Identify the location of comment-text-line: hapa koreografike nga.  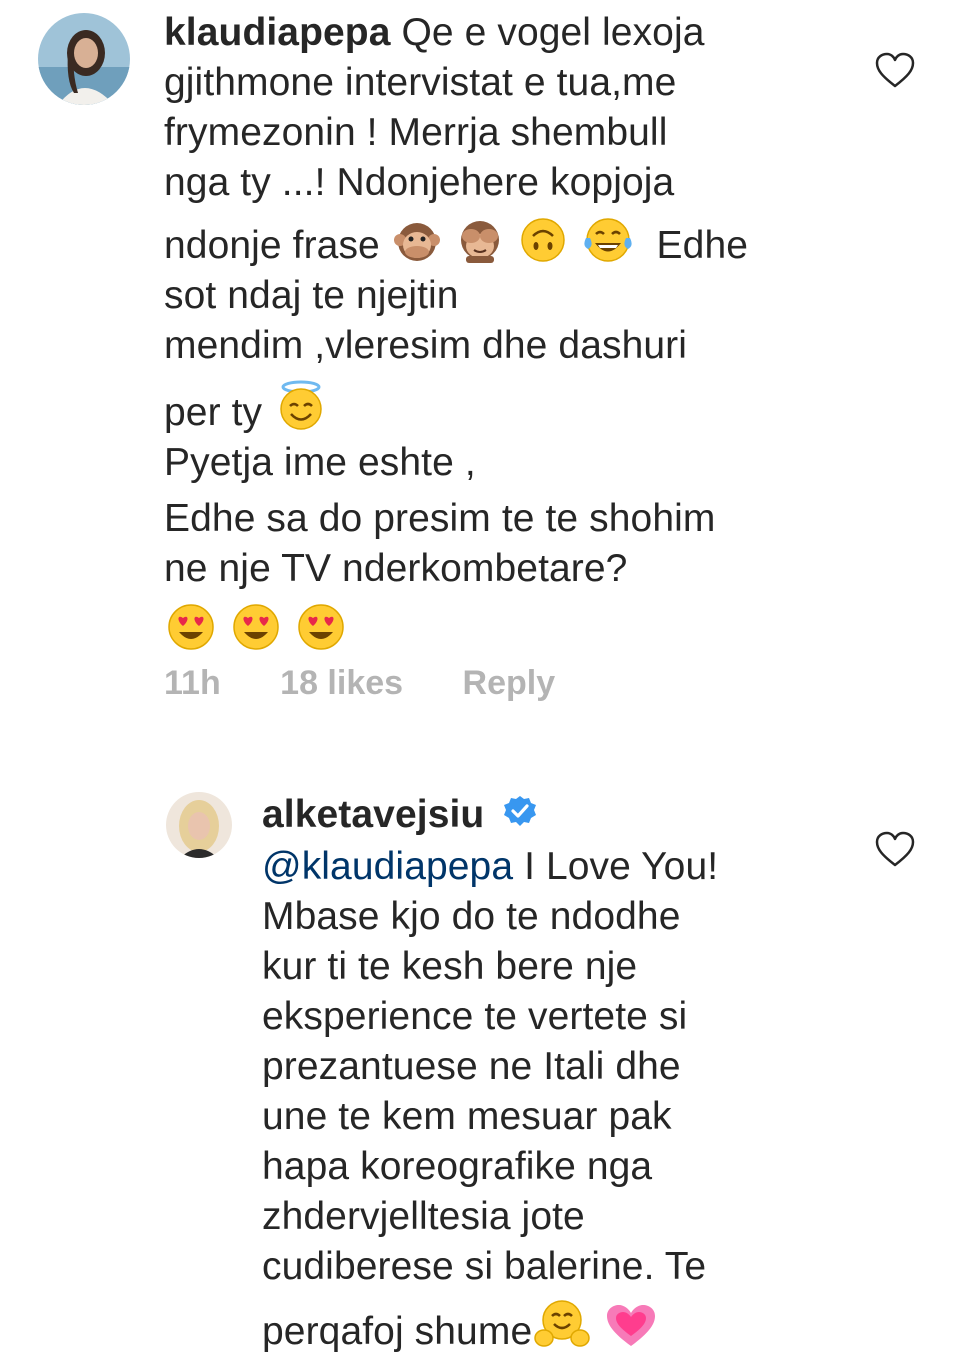
(457, 1166).